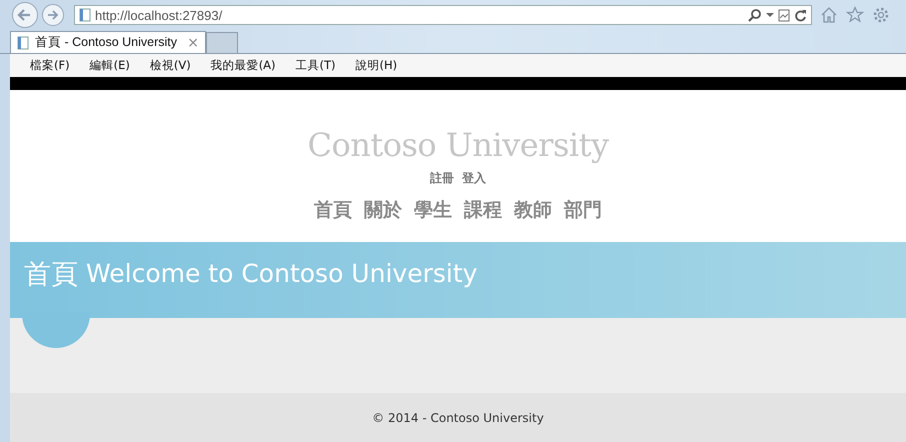 The height and width of the screenshot is (442, 906). What do you see at coordinates (243, 65) in the screenshot?
I see `menu-item: 我的最愛(A)` at bounding box center [243, 65].